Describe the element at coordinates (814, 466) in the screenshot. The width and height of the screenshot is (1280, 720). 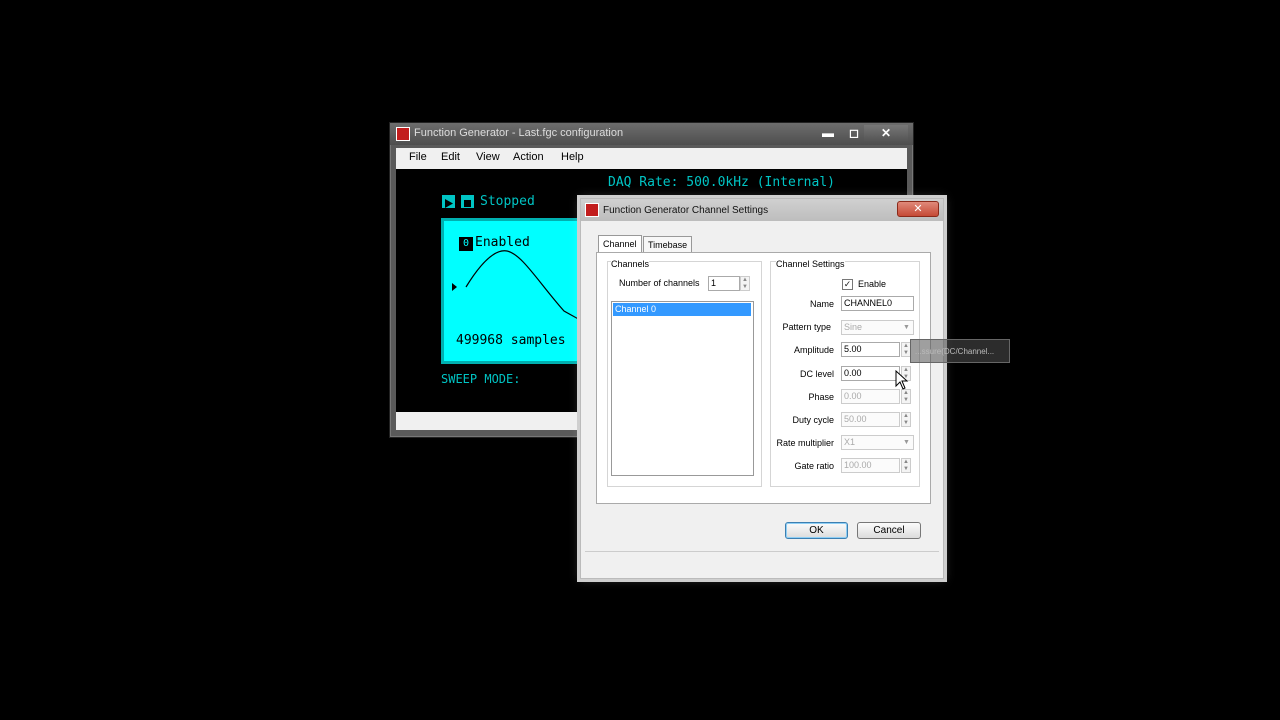
I see `gate-ratio-label: Gate ratio` at that location.